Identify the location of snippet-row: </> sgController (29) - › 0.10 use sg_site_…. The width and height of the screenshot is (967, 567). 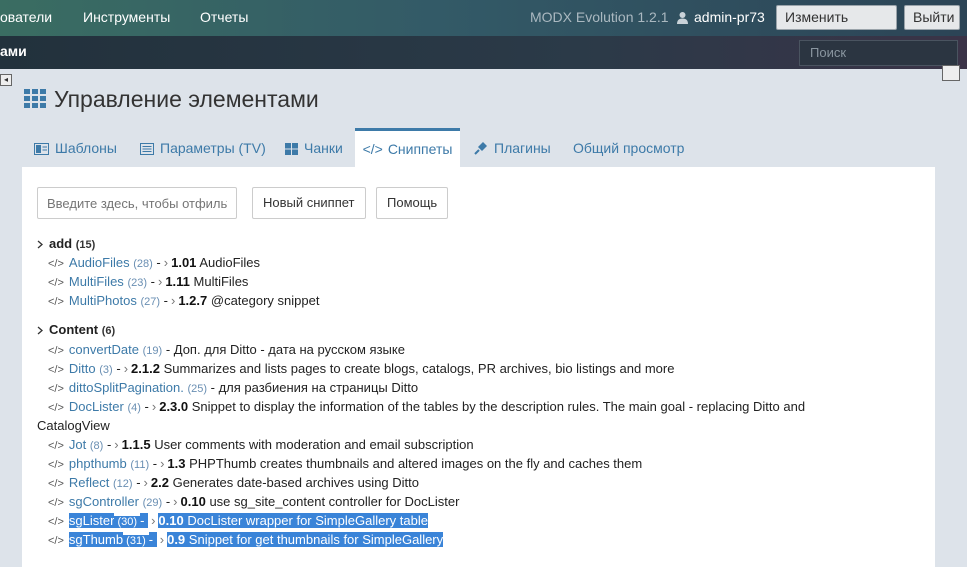
(253, 501).